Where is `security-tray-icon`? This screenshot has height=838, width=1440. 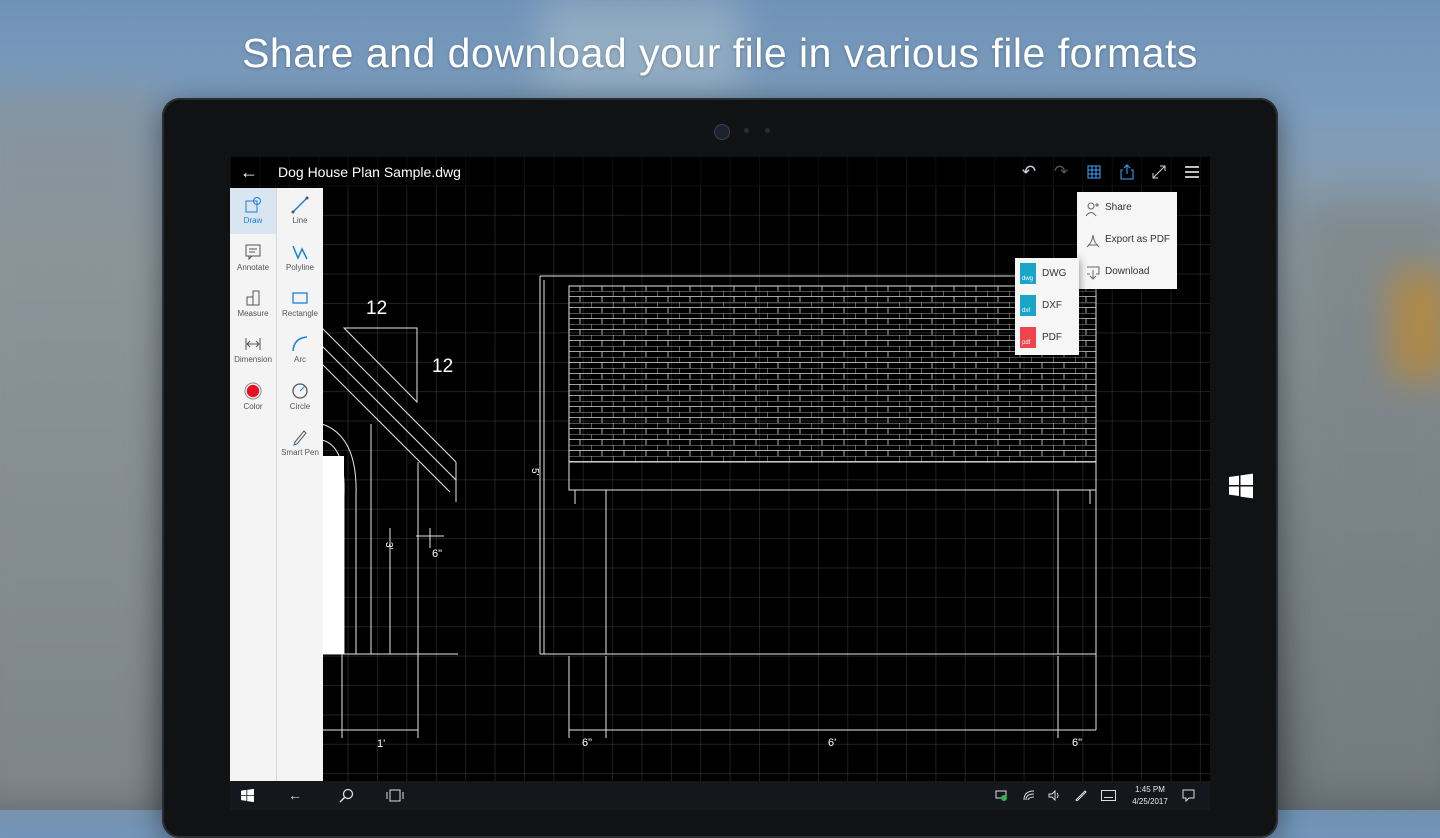 security-tray-icon is located at coordinates (1001, 795).